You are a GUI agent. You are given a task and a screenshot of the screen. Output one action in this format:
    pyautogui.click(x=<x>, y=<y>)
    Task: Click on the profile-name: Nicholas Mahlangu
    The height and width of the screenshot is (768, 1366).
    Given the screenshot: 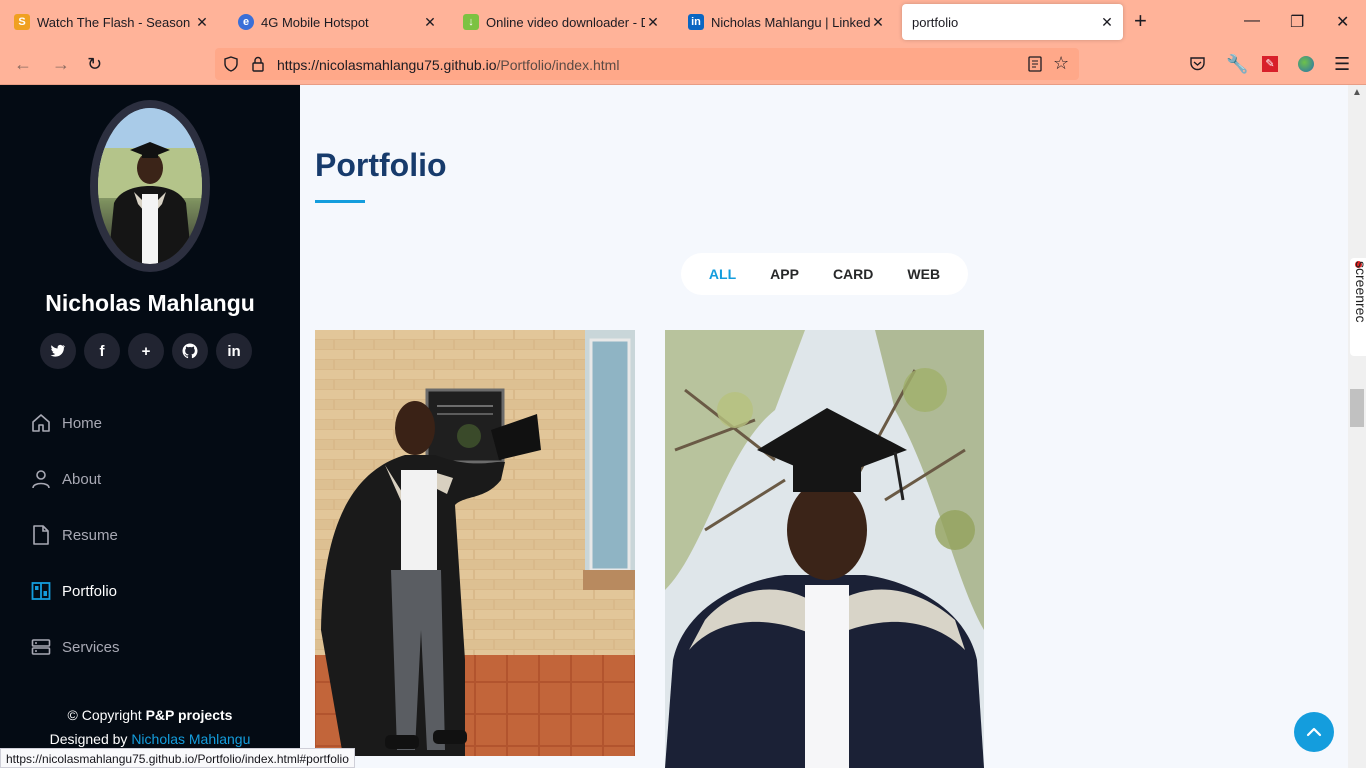 What is the action you would take?
    pyautogui.click(x=150, y=303)
    